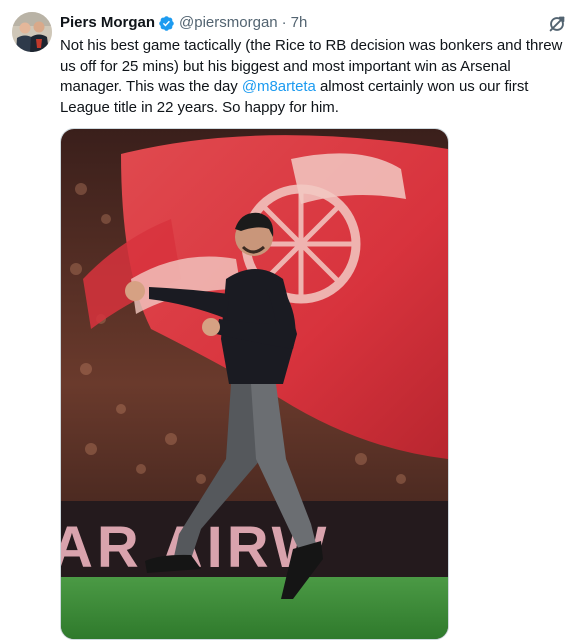 Image resolution: width=580 pixels, height=640 pixels. Describe the element at coordinates (107, 23) in the screenshot. I see `author-name: Piers Morgan` at that location.